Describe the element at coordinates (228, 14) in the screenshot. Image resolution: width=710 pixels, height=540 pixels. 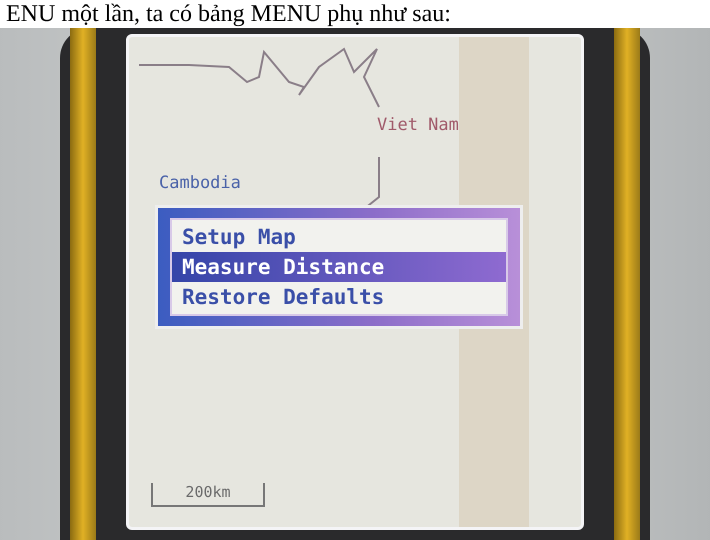
I see `caption-text: ENU một lần, ta có bảng MENU phụ như sau:` at that location.